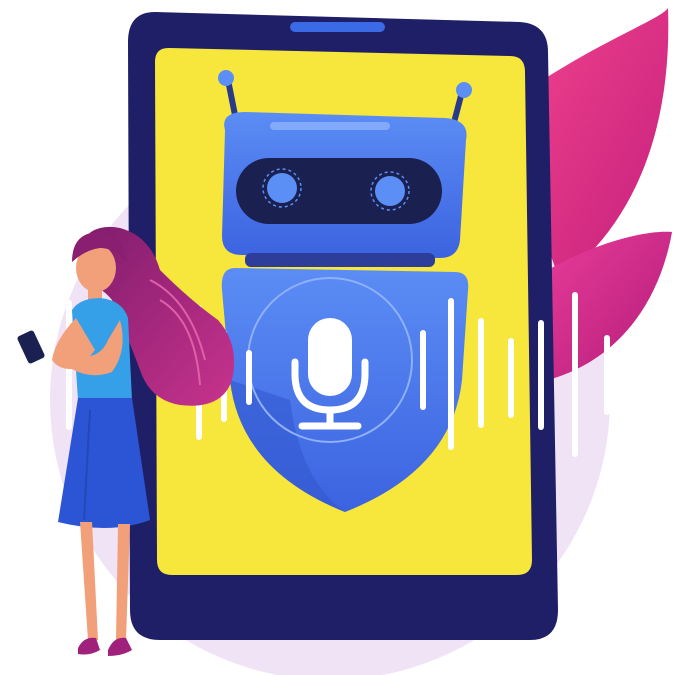  I want to click on robot-eye-right, so click(390, 191).